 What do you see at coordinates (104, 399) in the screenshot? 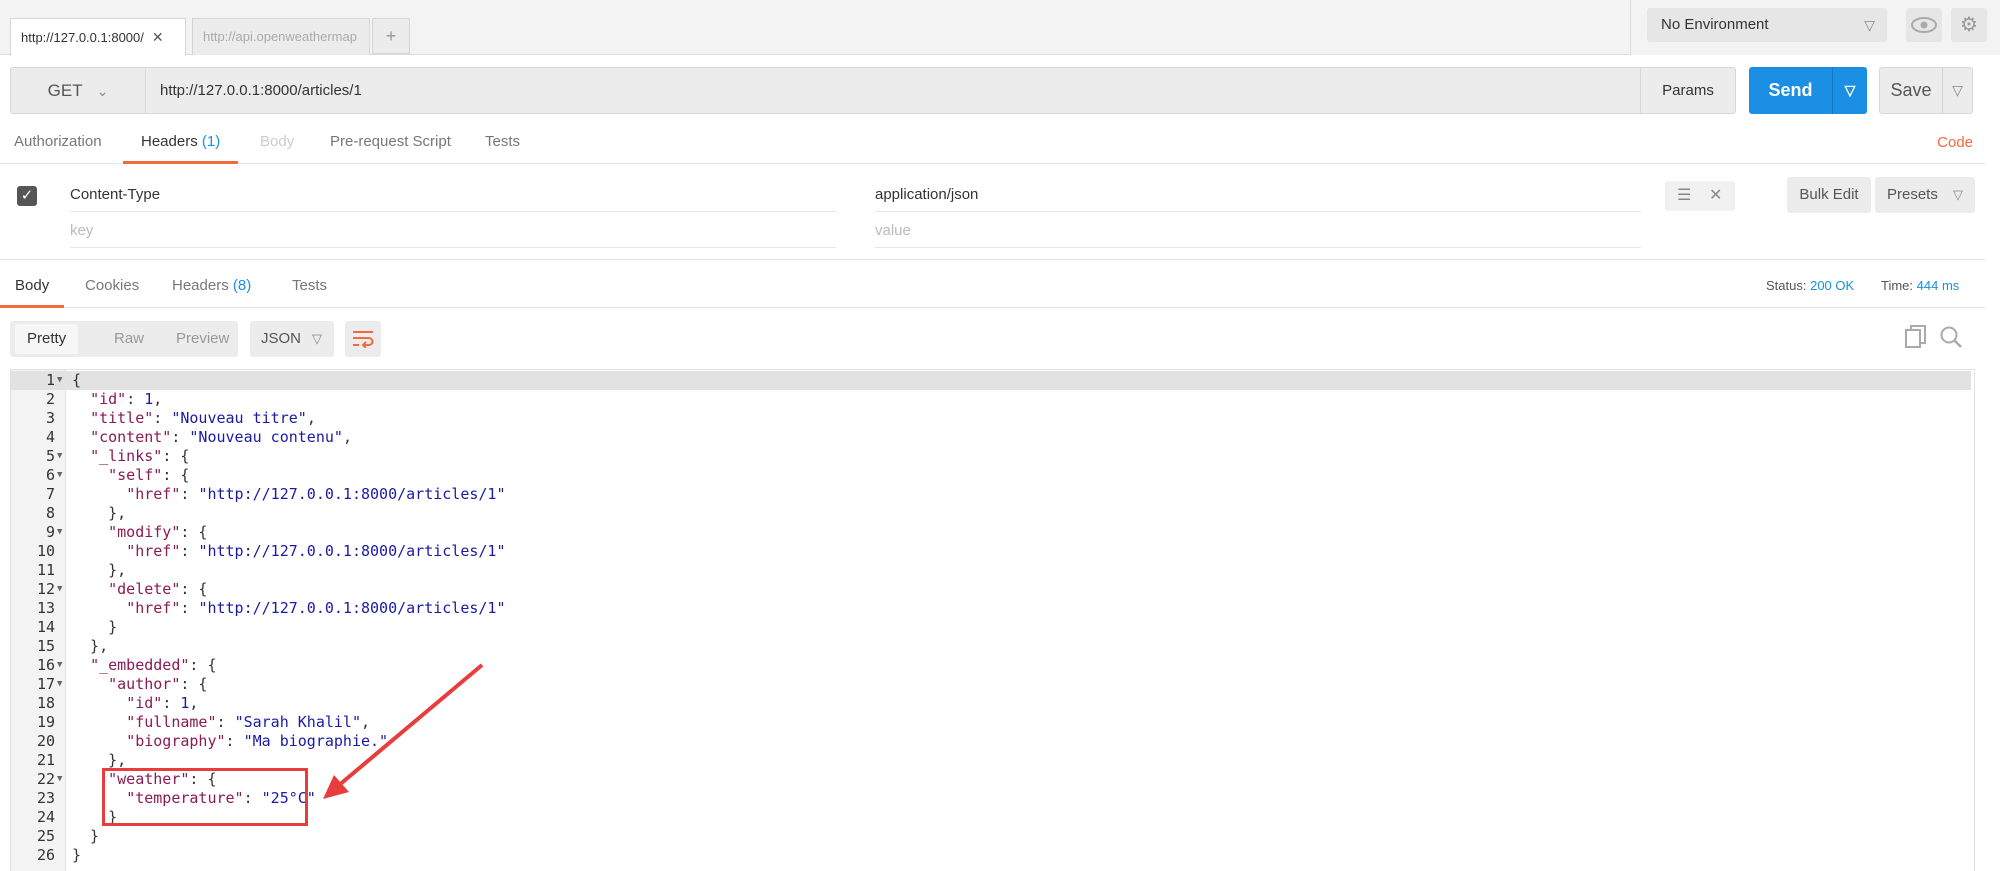
I see `code-line: 2 "id": 1,` at bounding box center [104, 399].